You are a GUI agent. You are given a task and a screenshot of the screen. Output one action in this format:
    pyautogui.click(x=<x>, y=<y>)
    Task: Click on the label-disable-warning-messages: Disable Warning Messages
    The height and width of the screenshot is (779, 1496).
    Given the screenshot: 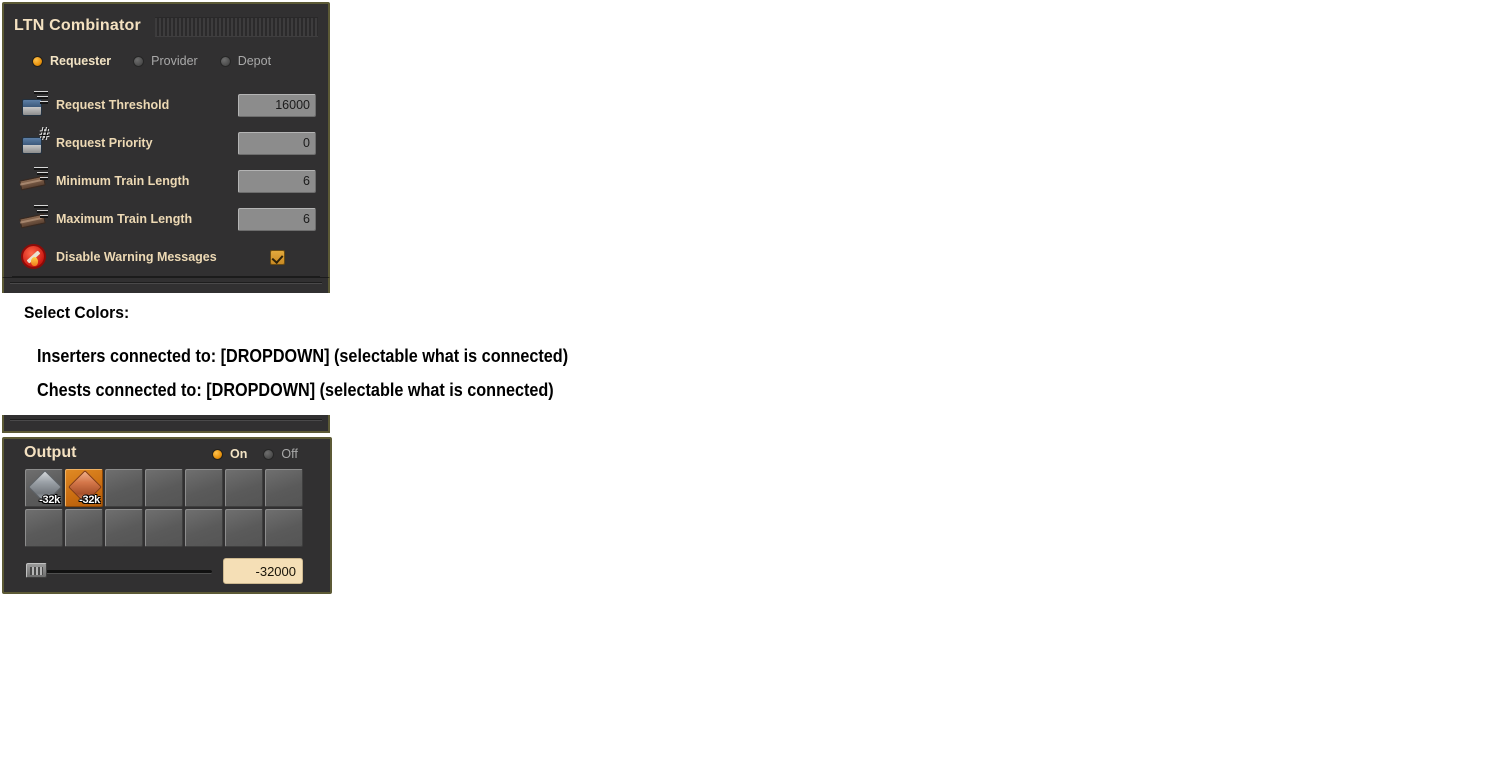 What is the action you would take?
    pyautogui.click(x=136, y=257)
    